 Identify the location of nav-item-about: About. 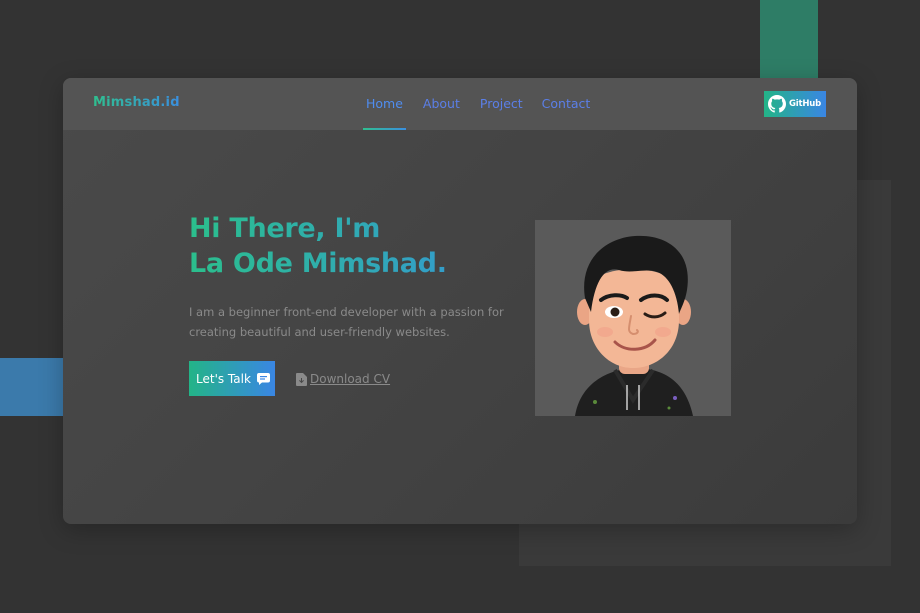
(441, 104).